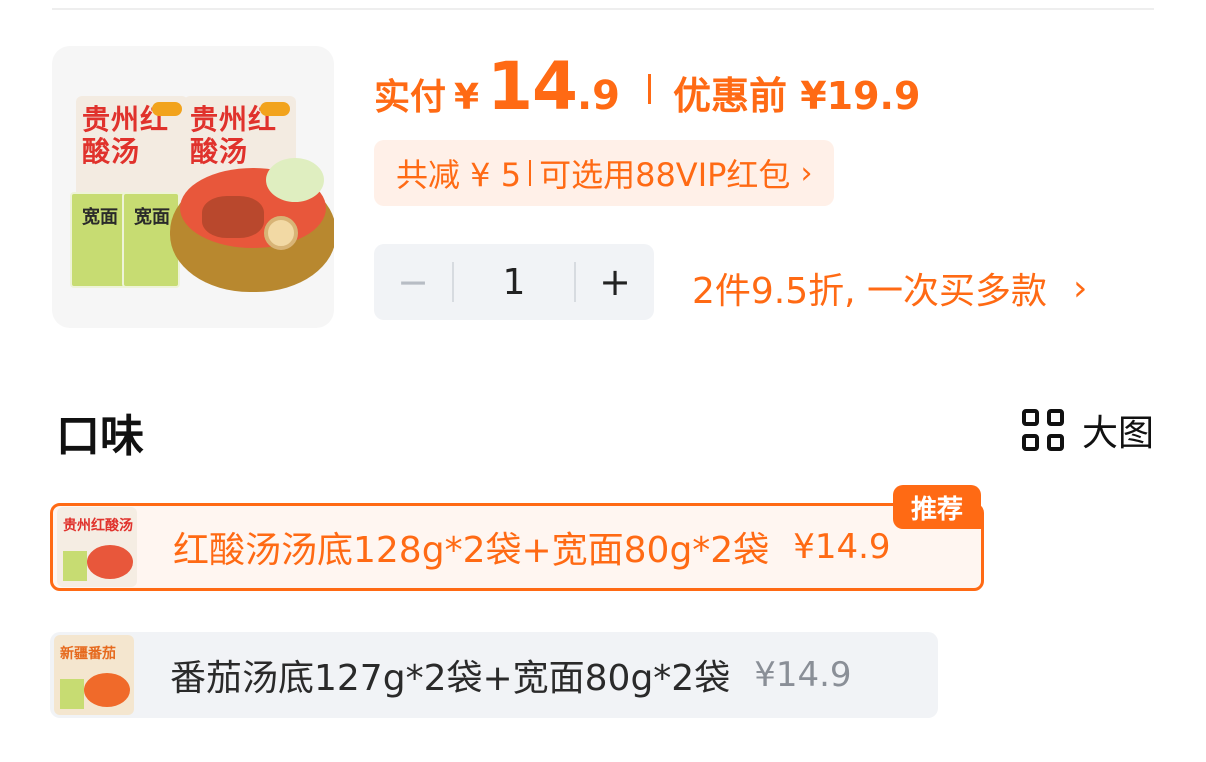  Describe the element at coordinates (98, 526) in the screenshot. I see `option-thumb-text: 贵州红酸汤` at that location.